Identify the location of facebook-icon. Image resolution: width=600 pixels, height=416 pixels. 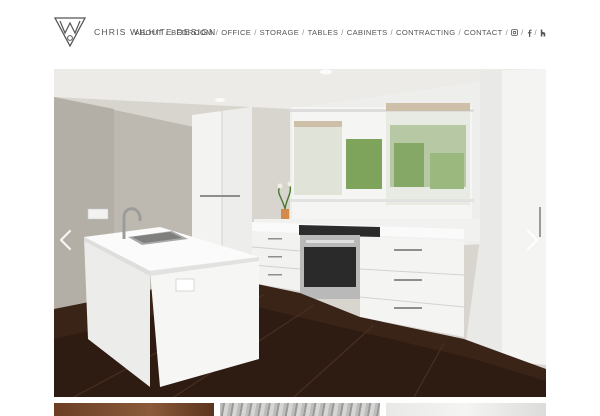
(529, 33).